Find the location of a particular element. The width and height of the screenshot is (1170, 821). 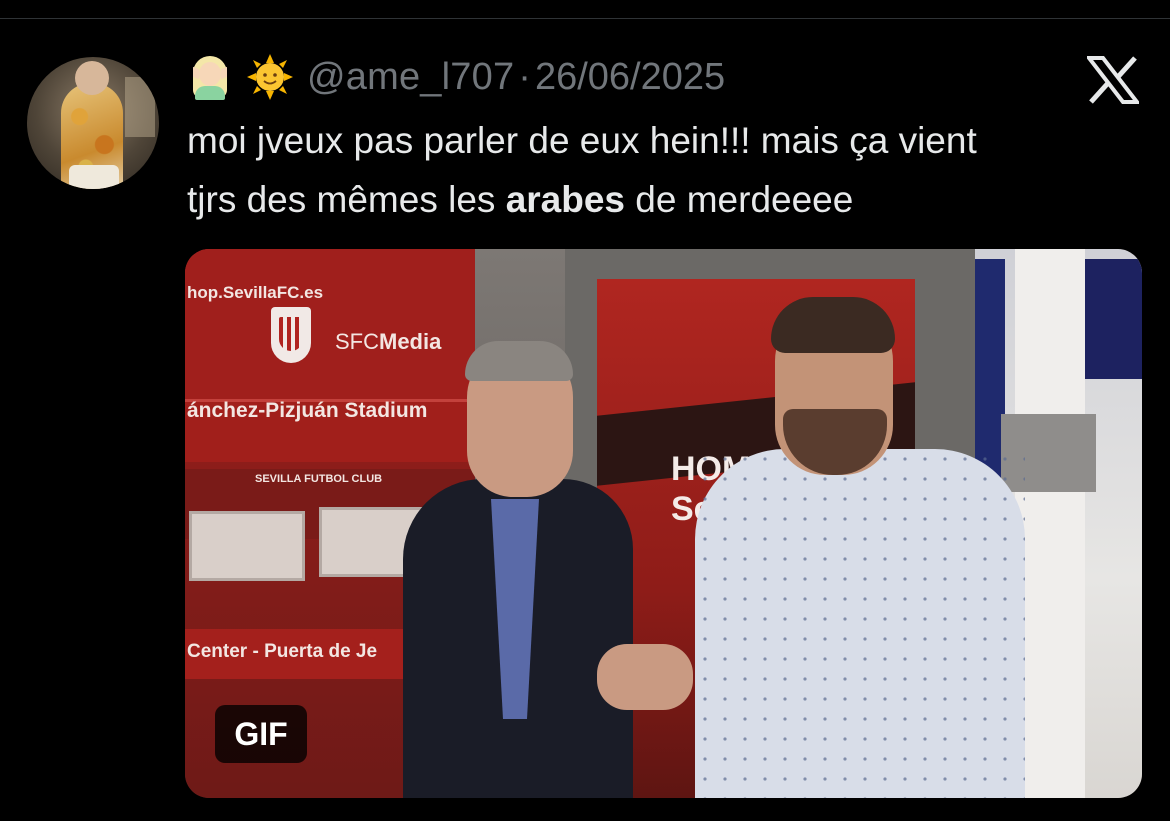

tweet-text-line-2: tjrs des mêmes les arabes de merdeeee is located at coordinates (520, 199).